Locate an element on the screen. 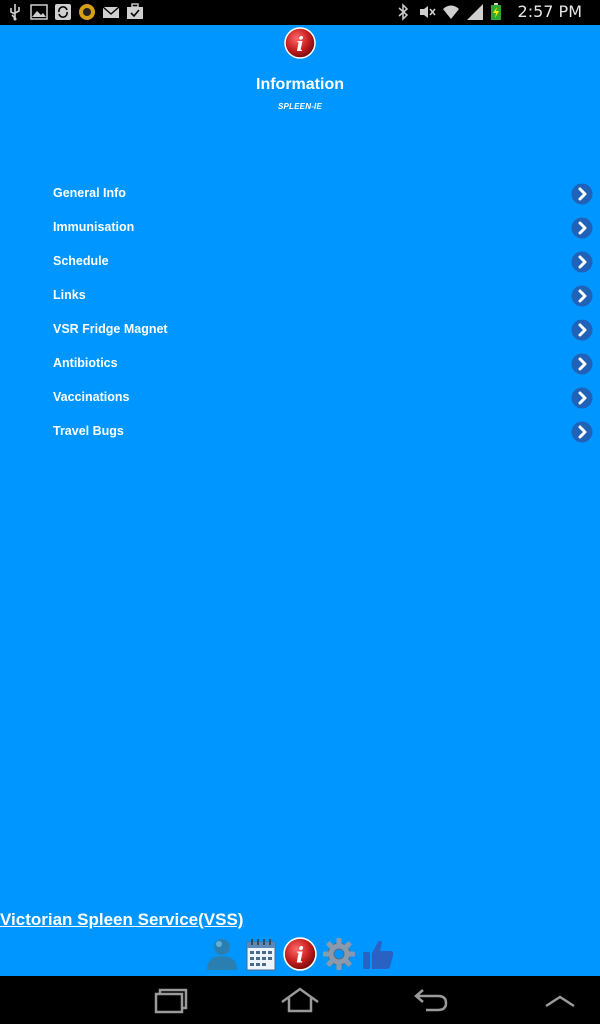 This screenshot has height=1024, width=600. mute-icon is located at coordinates (427, 12).